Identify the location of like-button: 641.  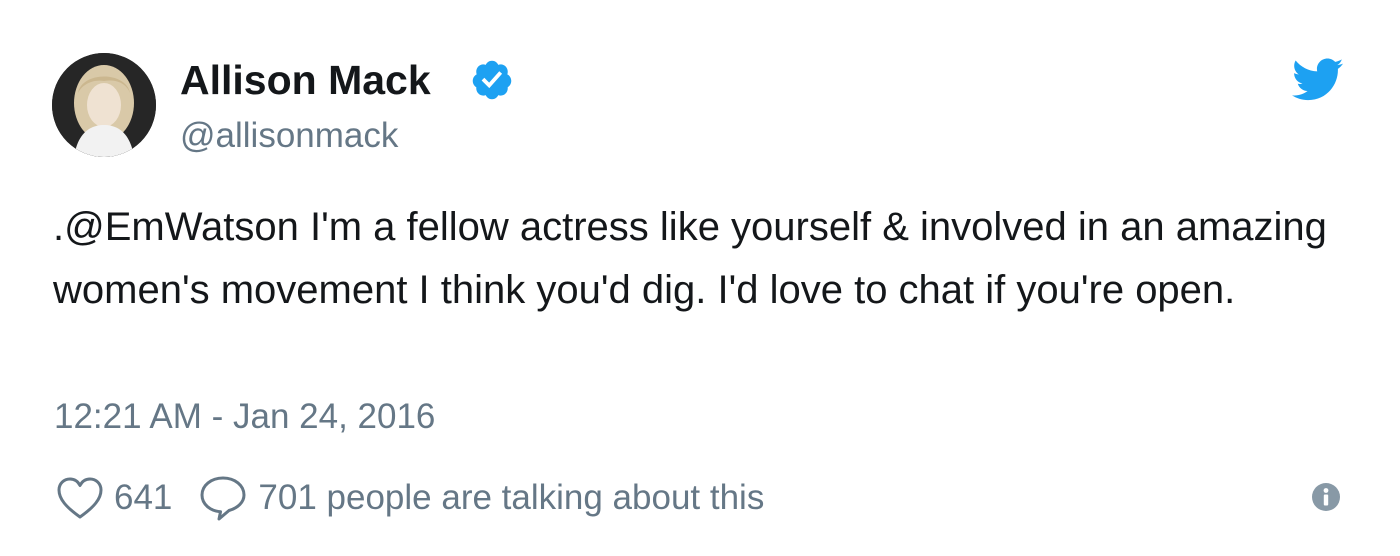
(114, 498).